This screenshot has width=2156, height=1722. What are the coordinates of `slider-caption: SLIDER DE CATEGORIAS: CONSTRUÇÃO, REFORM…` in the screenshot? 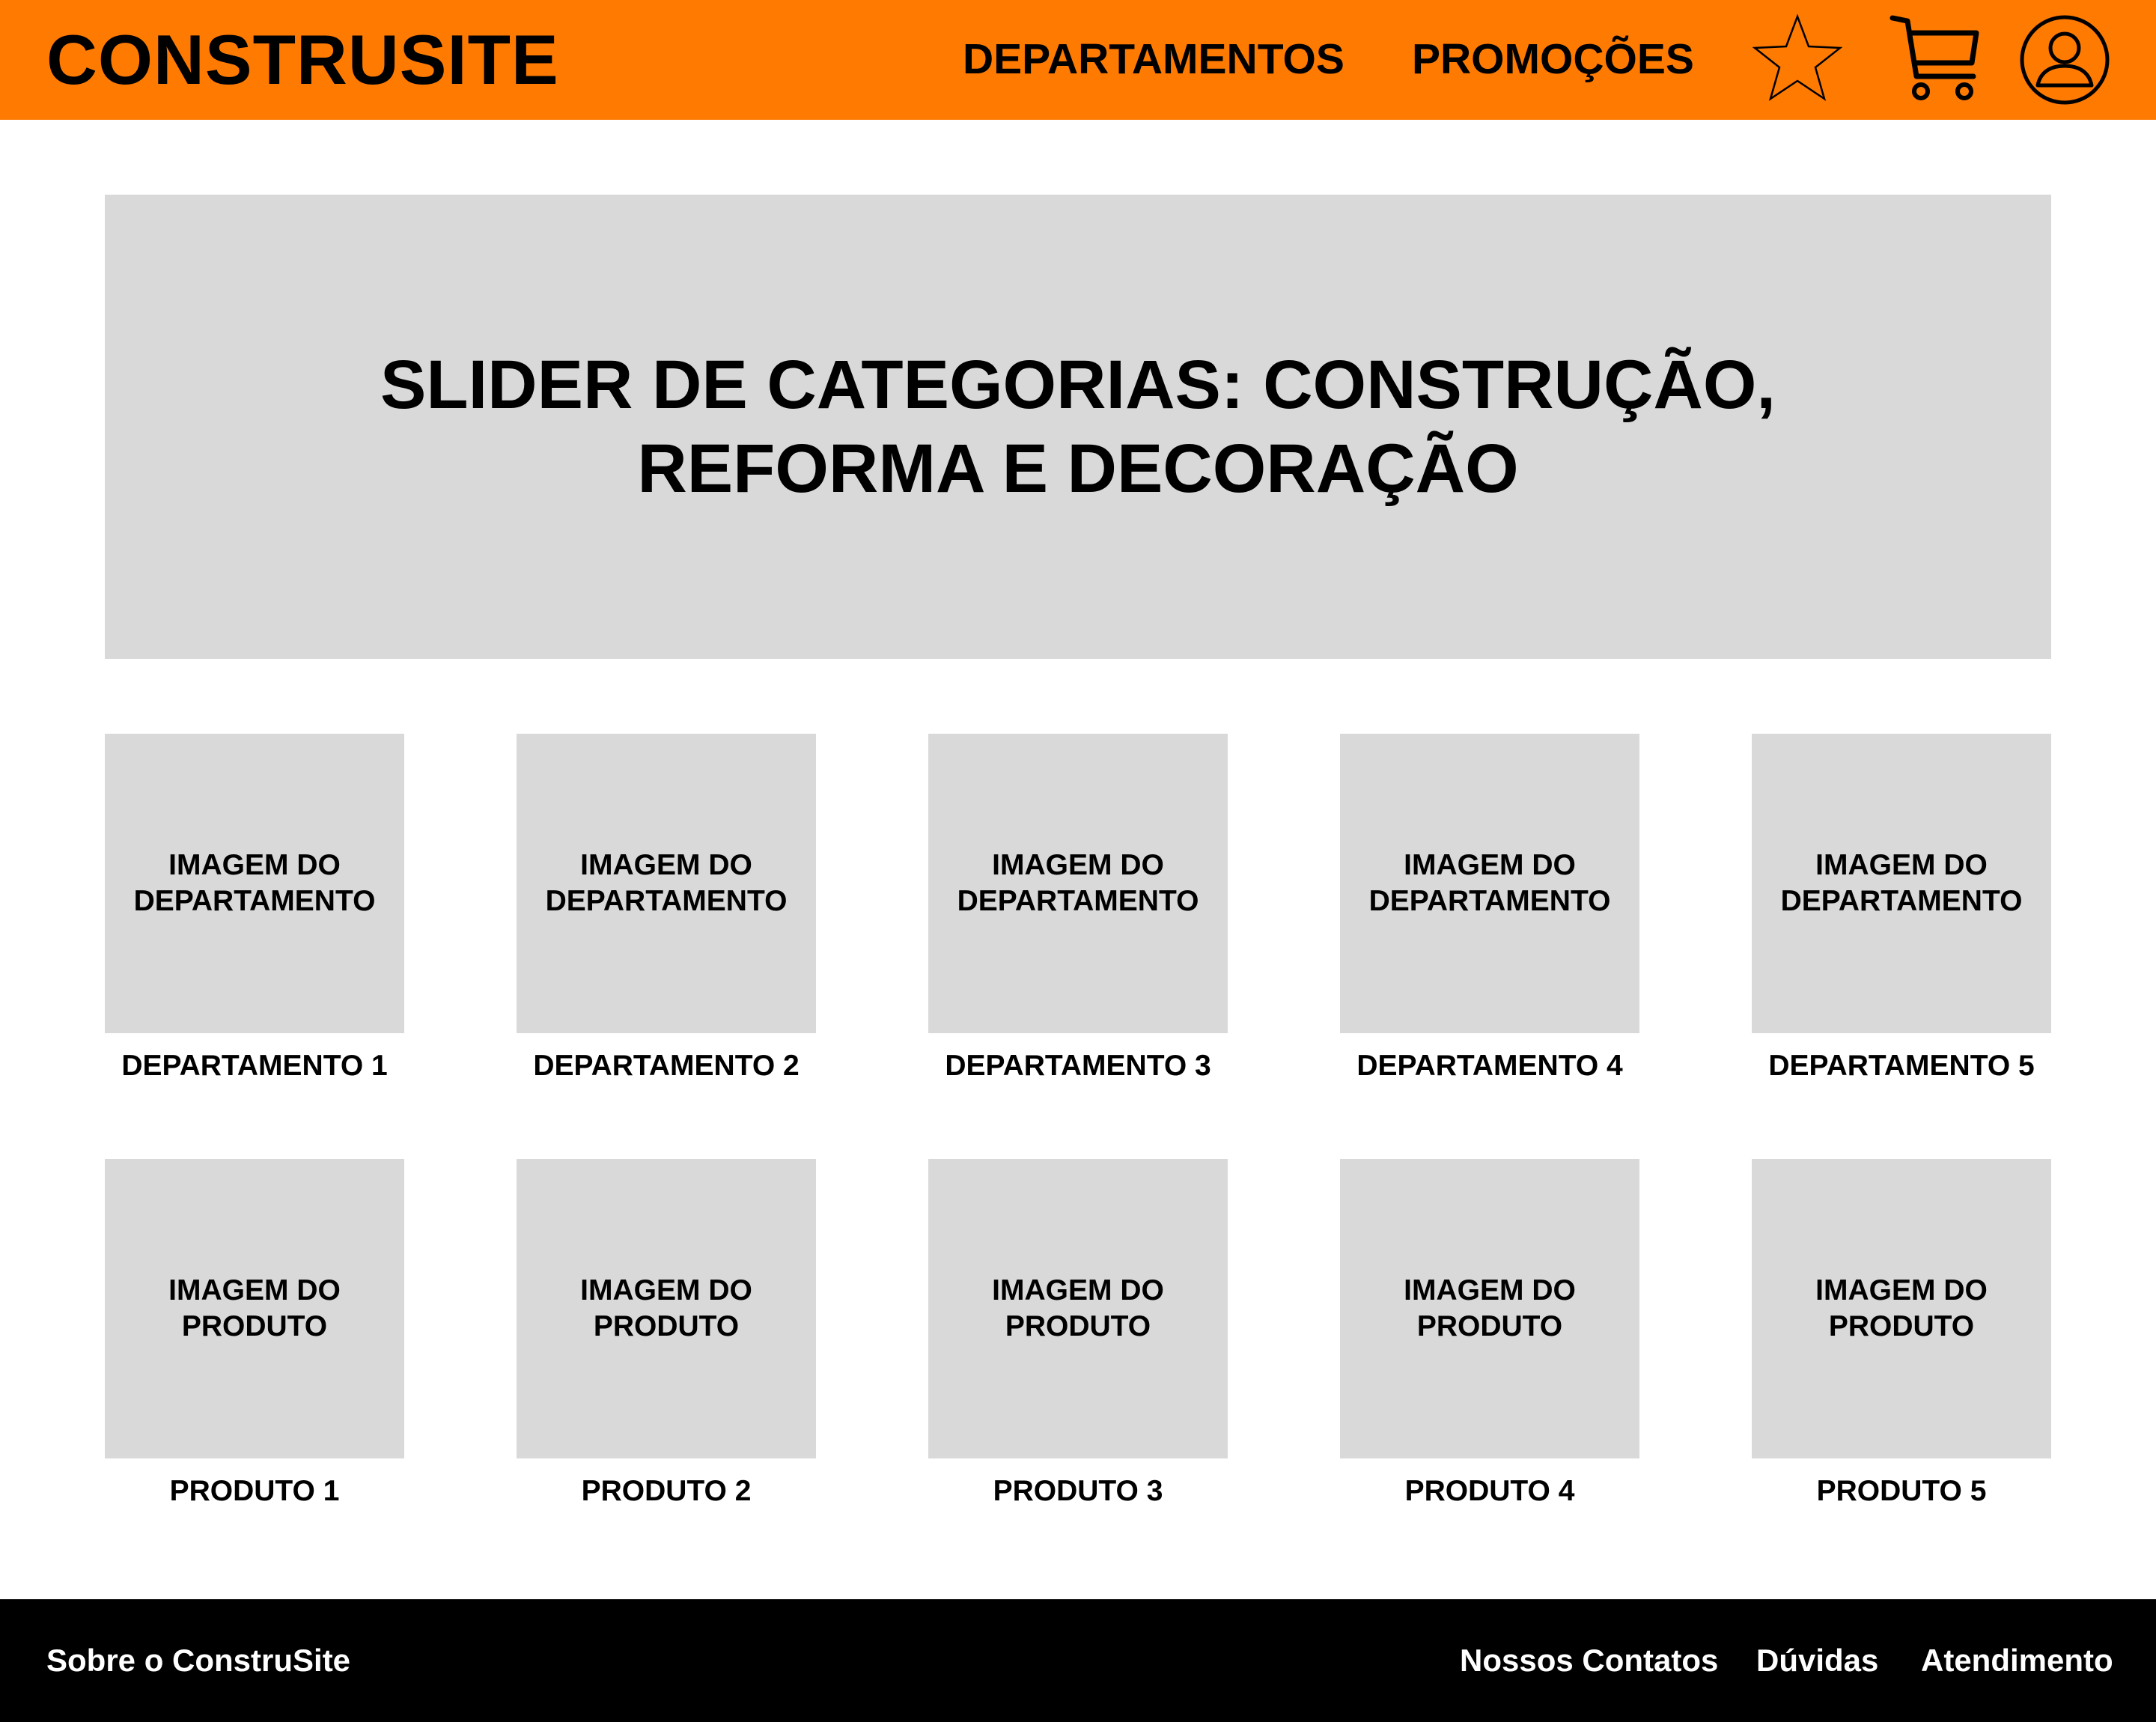 It's located at (1078, 427).